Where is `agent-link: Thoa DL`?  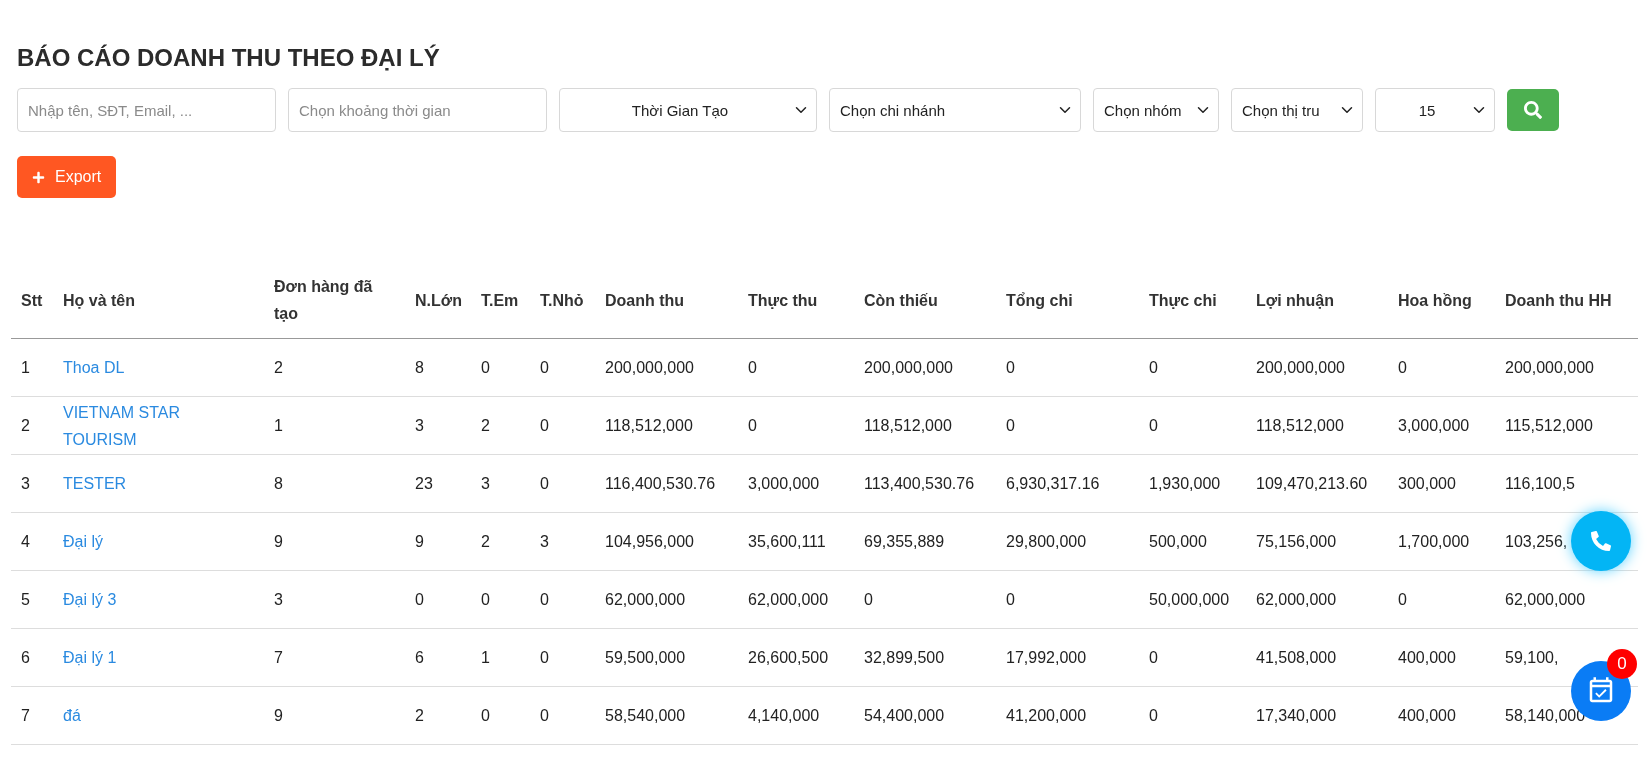 agent-link: Thoa DL is located at coordinates (94, 367).